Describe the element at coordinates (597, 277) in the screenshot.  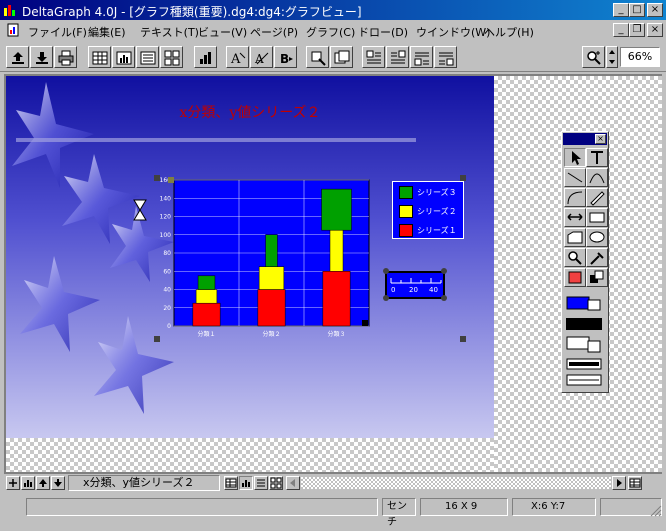
I see `tool-arrange` at that location.